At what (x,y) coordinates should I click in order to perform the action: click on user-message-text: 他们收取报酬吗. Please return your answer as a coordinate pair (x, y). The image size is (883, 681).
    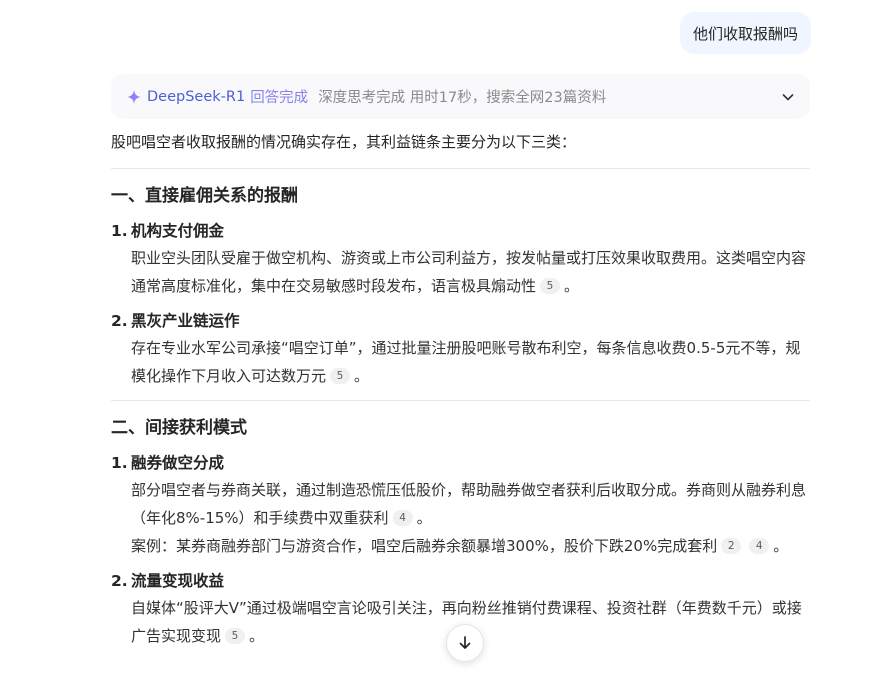
    Looking at the image, I should click on (745, 33).